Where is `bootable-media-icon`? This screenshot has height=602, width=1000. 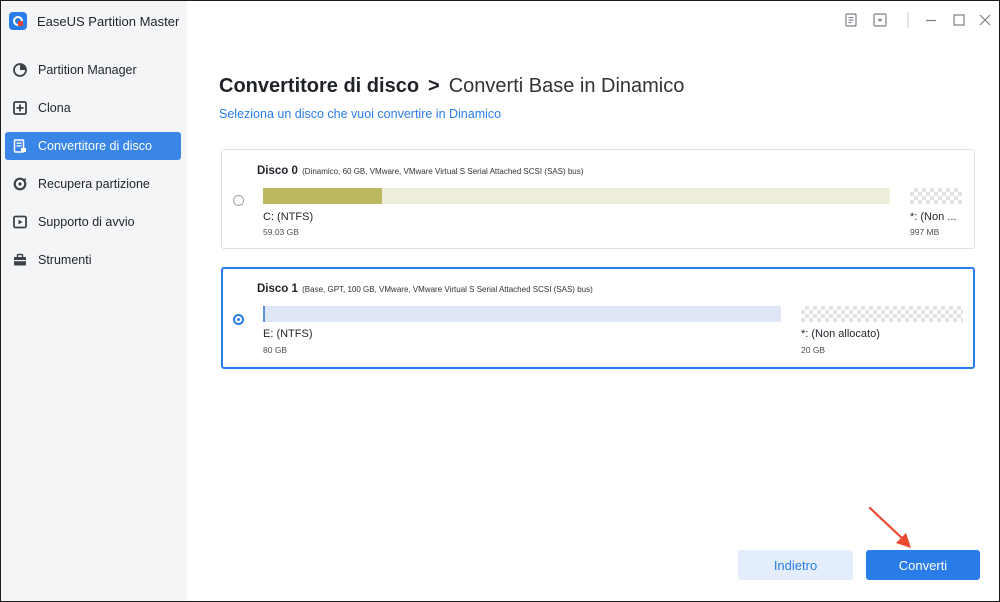 bootable-media-icon is located at coordinates (20, 222).